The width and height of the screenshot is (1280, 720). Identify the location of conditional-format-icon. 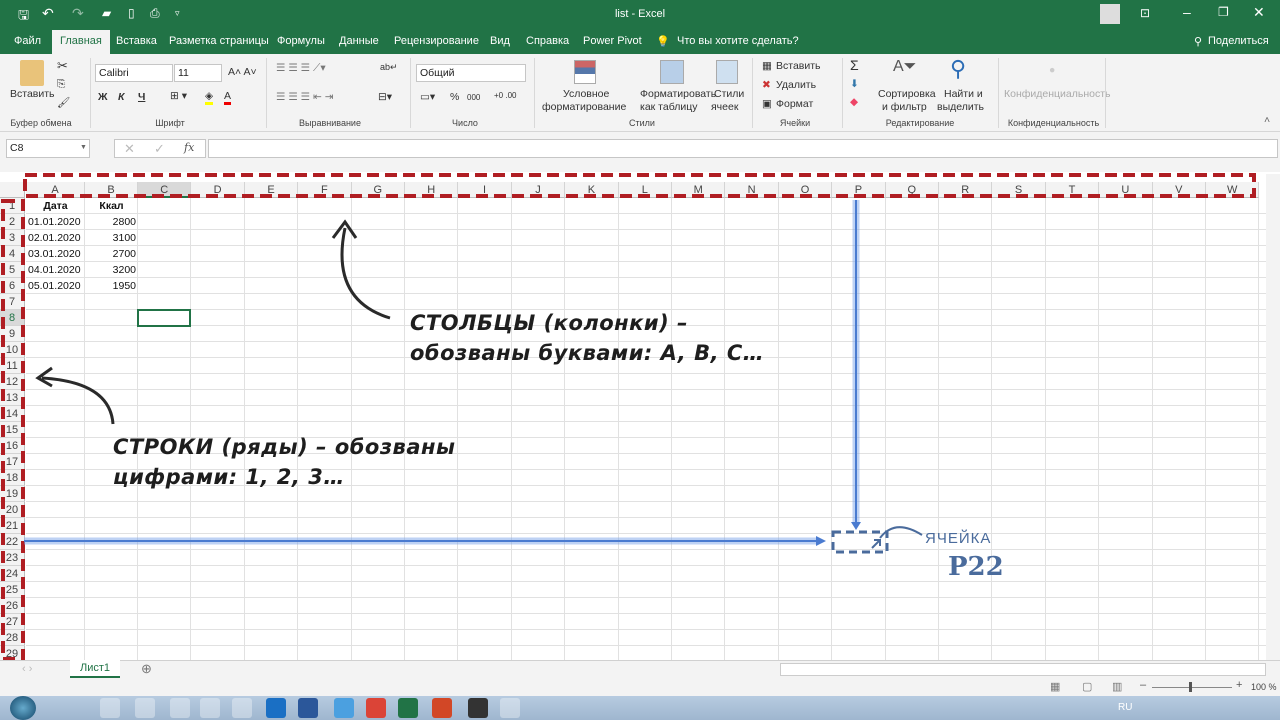
(585, 72).